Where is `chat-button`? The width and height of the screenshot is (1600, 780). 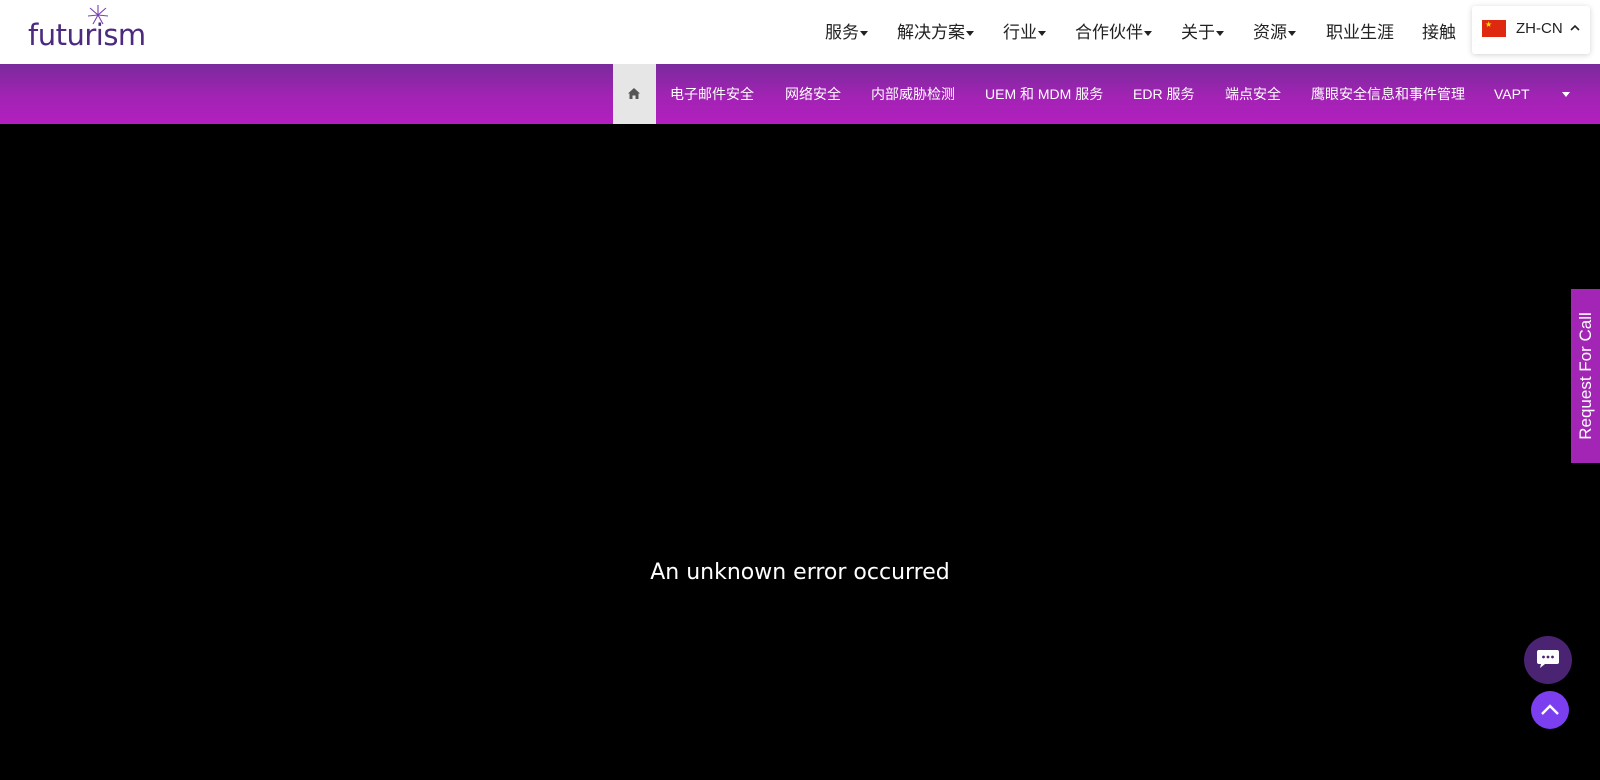
chat-button is located at coordinates (1548, 660).